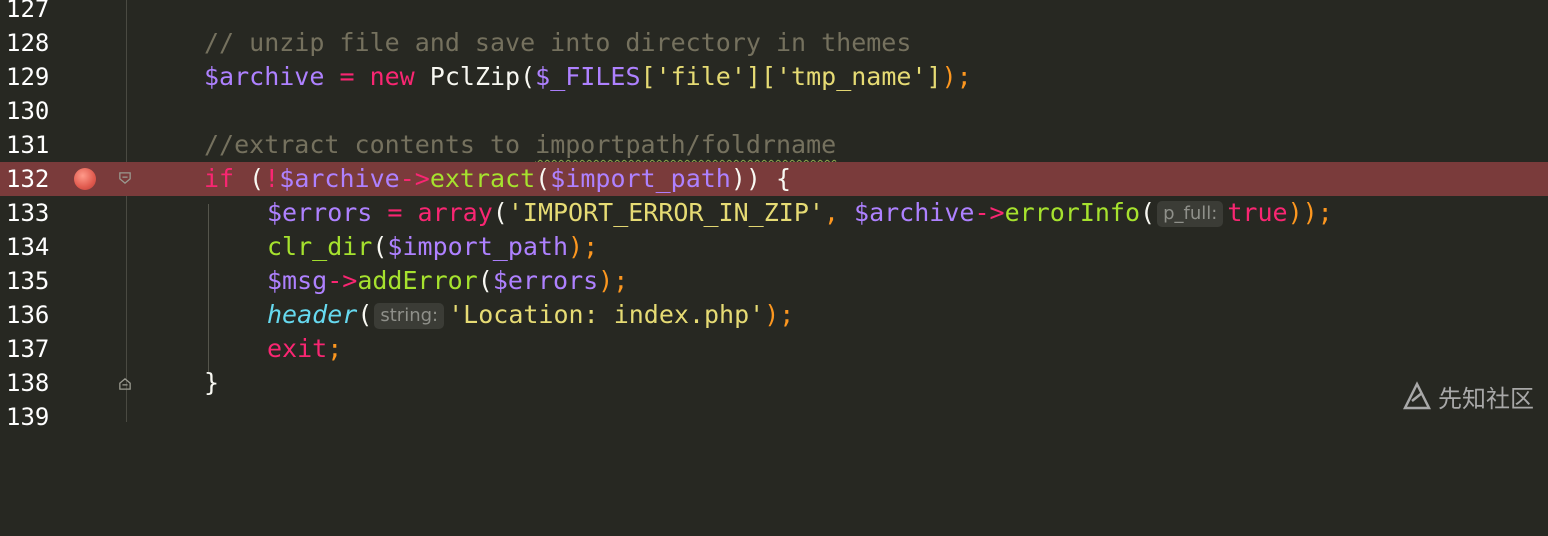  What do you see at coordinates (409, 316) in the screenshot?
I see `parameter-hint: string:` at bounding box center [409, 316].